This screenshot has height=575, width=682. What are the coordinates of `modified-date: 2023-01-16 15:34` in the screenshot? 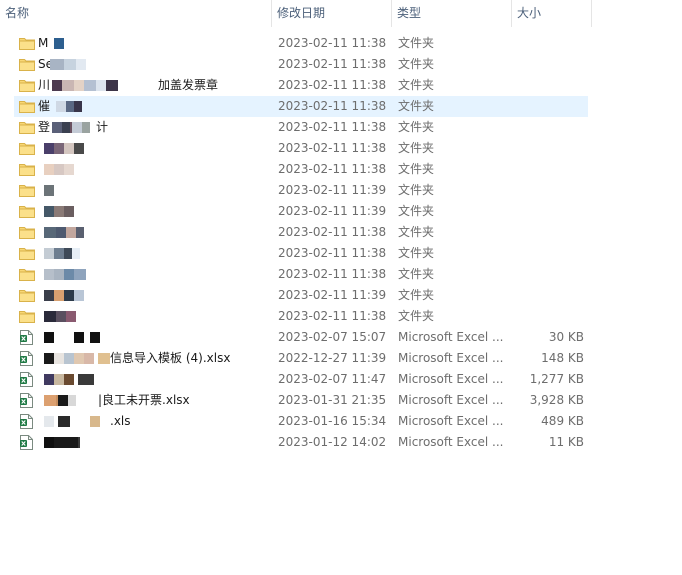 It's located at (332, 421).